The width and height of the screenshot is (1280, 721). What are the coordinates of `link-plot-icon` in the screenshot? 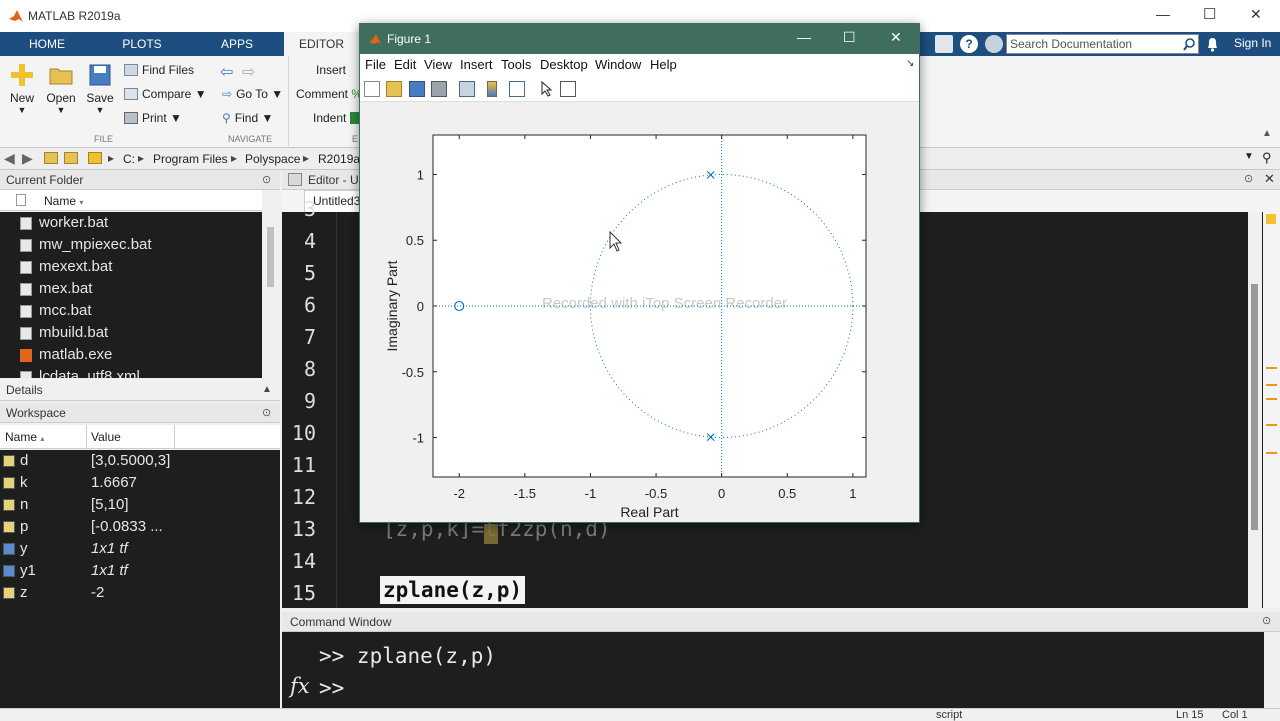 It's located at (467, 89).